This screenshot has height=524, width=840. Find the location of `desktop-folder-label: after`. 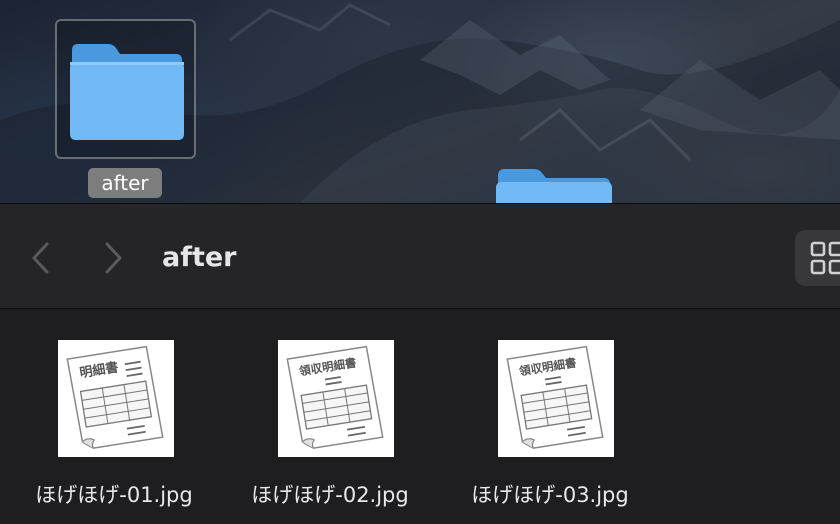

desktop-folder-label: after is located at coordinates (125, 183).